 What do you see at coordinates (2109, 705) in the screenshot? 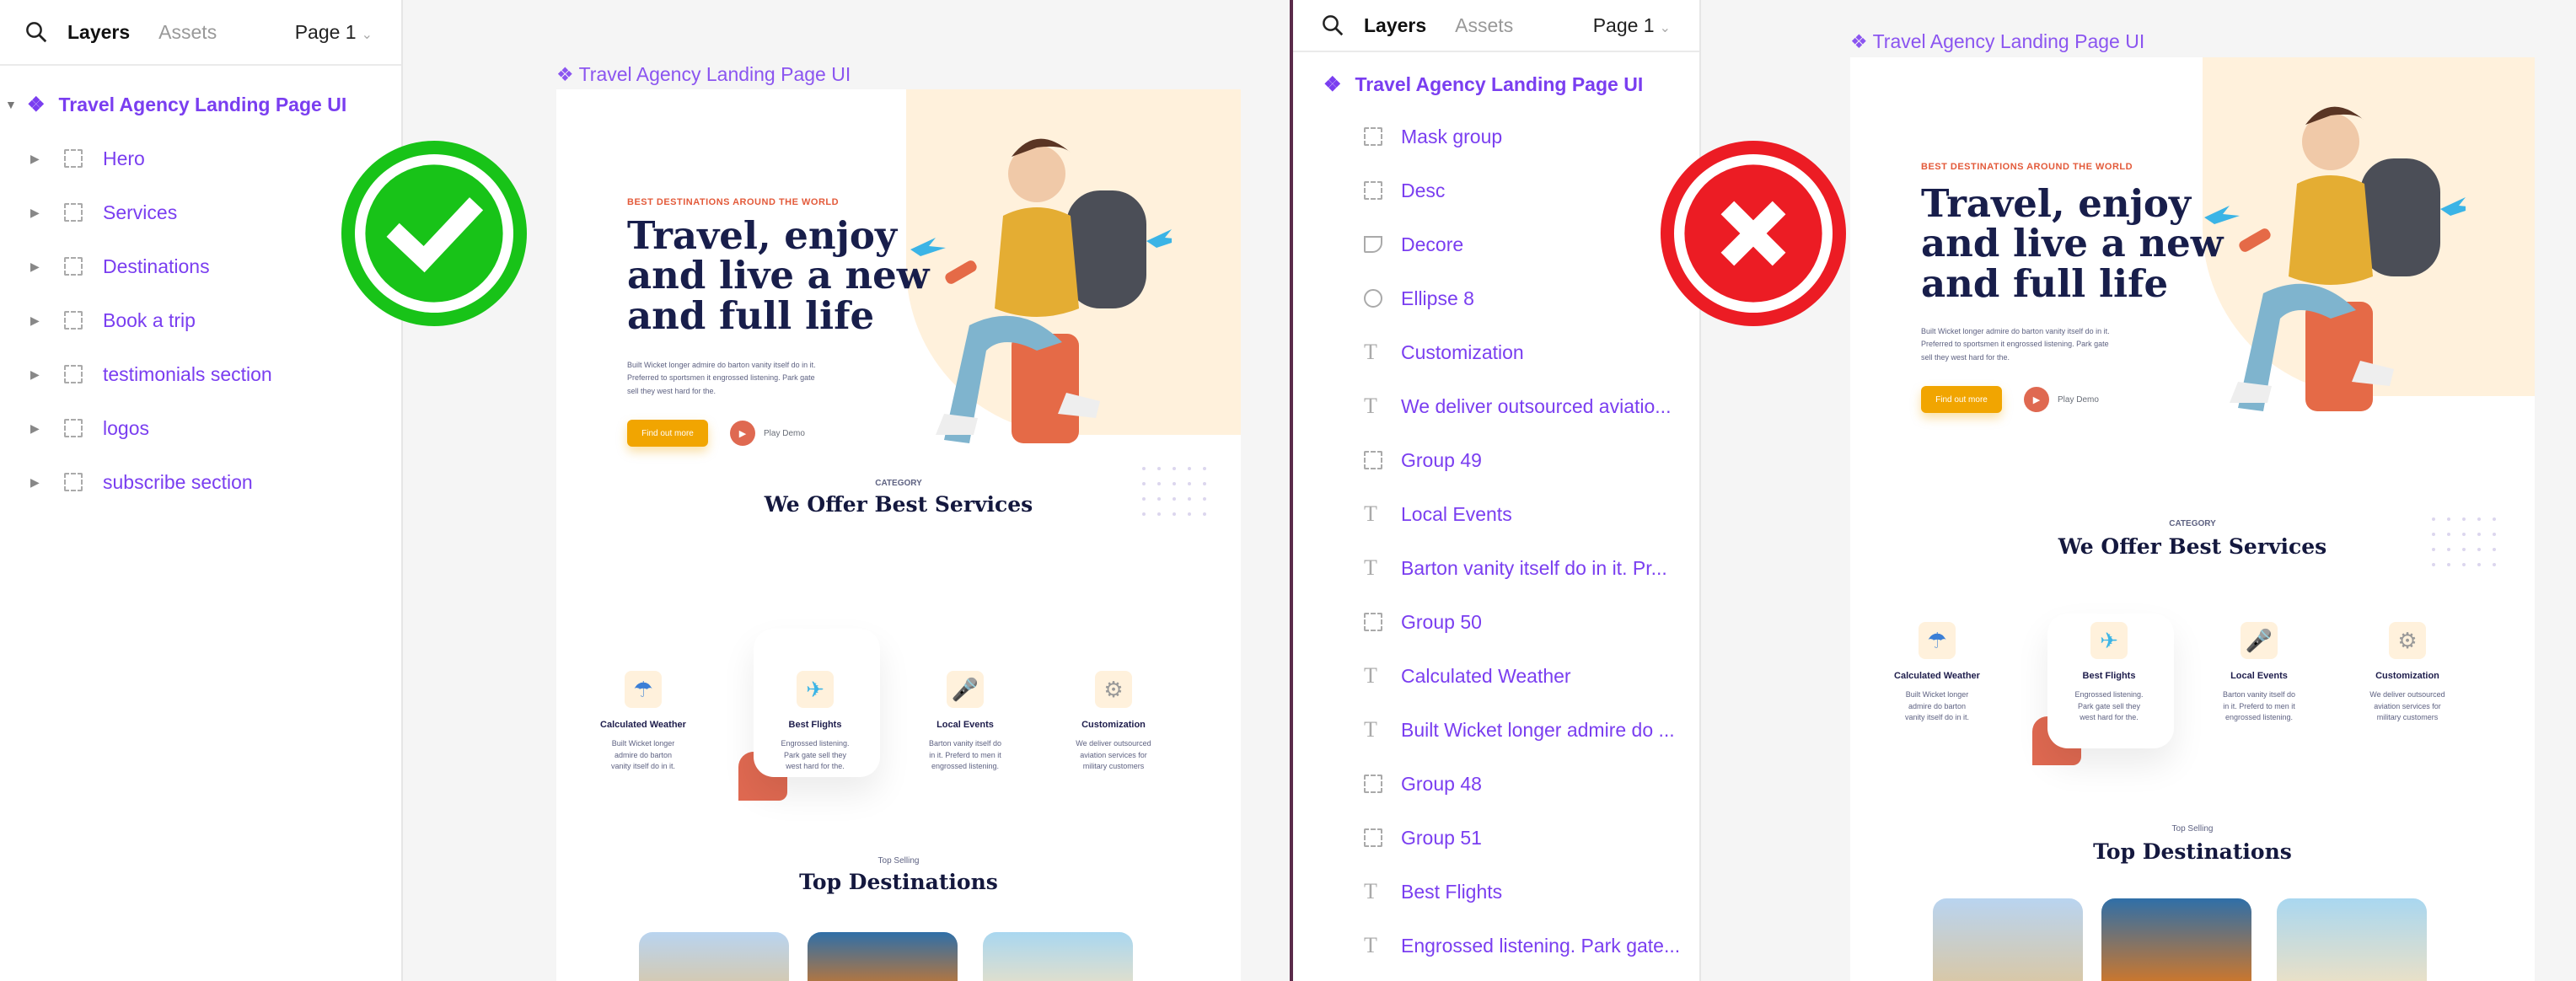
I see `desc-line: Park gate sell they` at bounding box center [2109, 705].